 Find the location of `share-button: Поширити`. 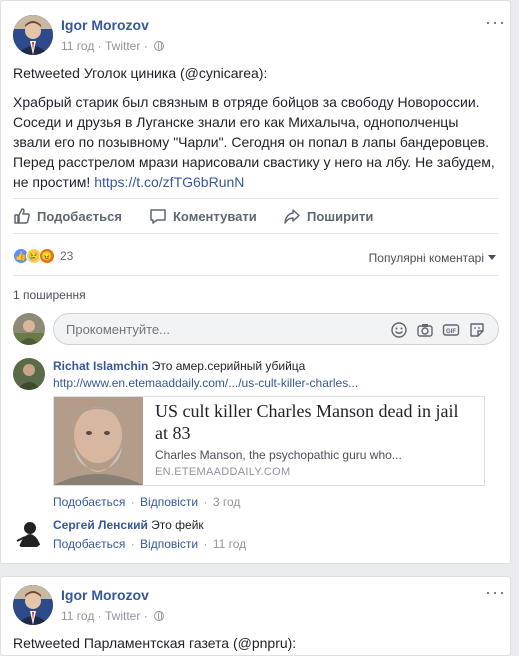

share-button: Поширити is located at coordinates (328, 216).